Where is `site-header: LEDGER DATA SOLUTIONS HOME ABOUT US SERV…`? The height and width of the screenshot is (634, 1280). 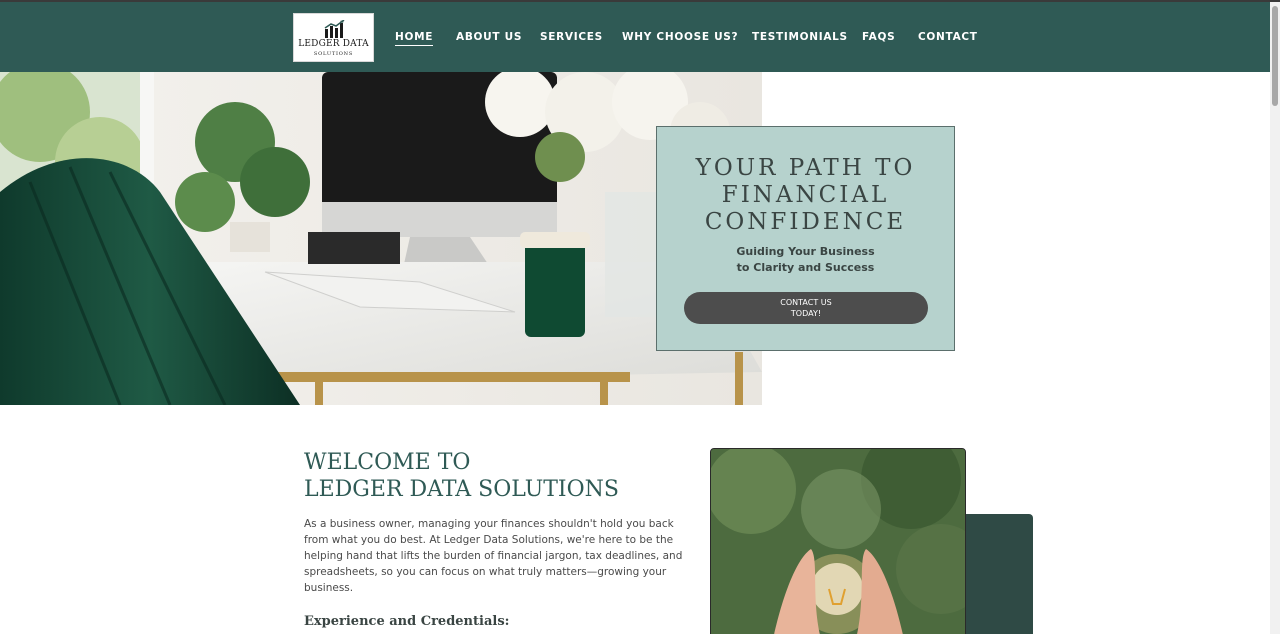 site-header: LEDGER DATA SOLUTIONS HOME ABOUT US SERV… is located at coordinates (635, 37).